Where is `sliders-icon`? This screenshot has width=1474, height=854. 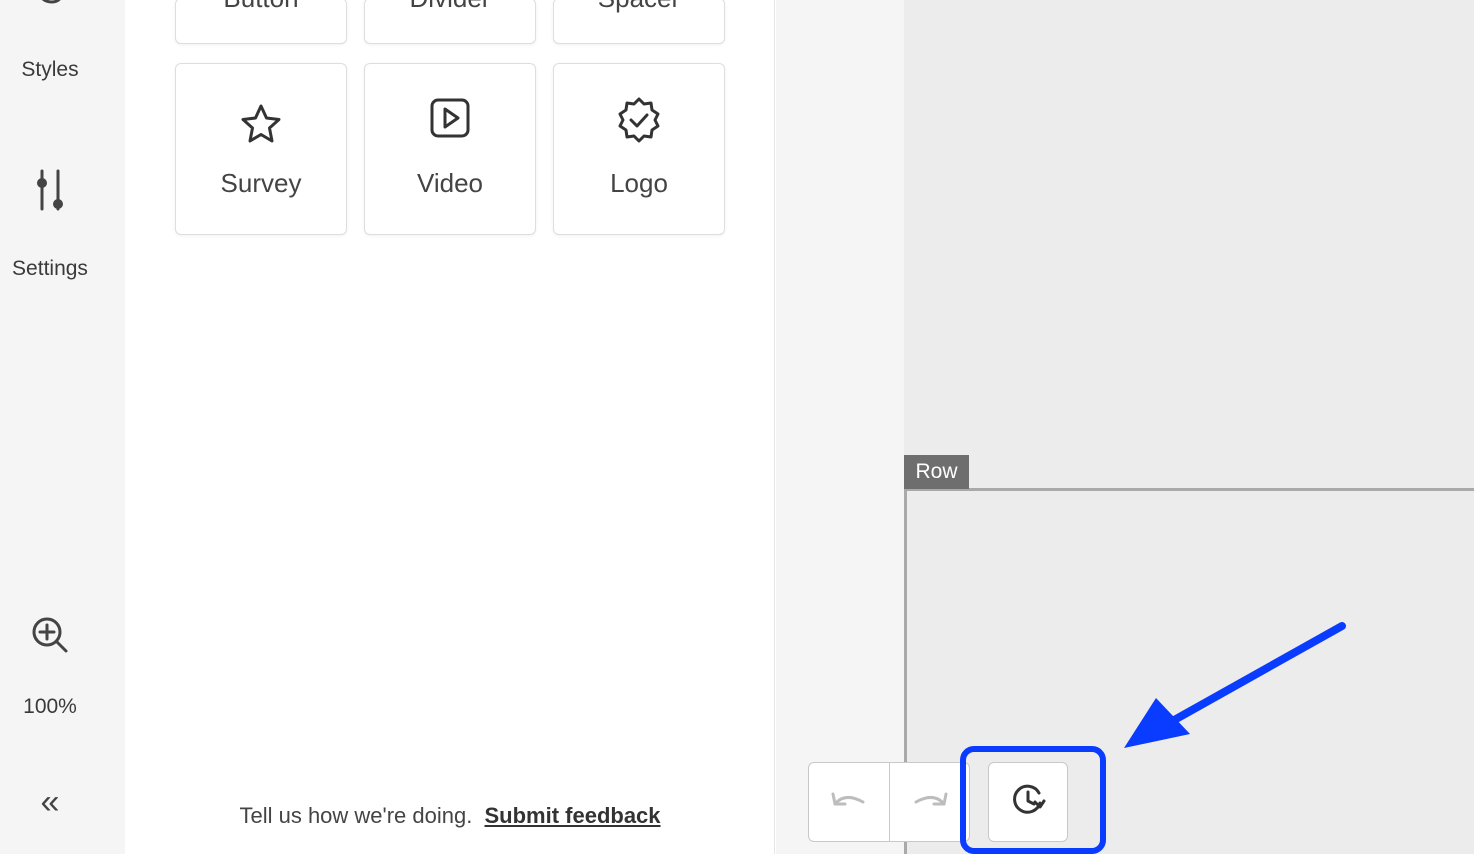
sliders-icon is located at coordinates (50, 193).